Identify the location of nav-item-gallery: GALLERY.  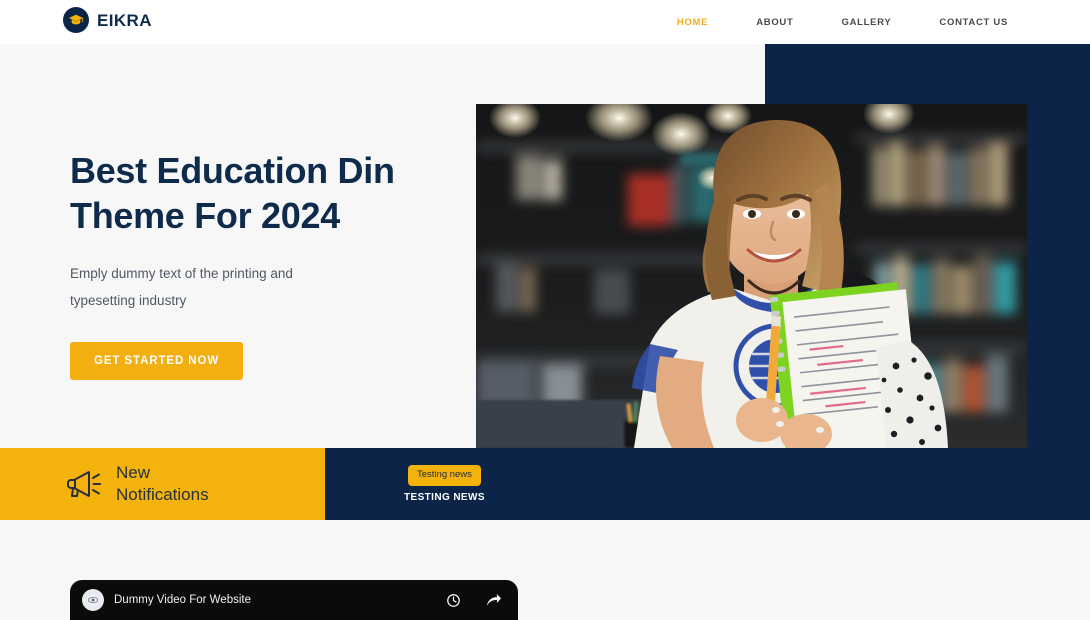
(866, 22).